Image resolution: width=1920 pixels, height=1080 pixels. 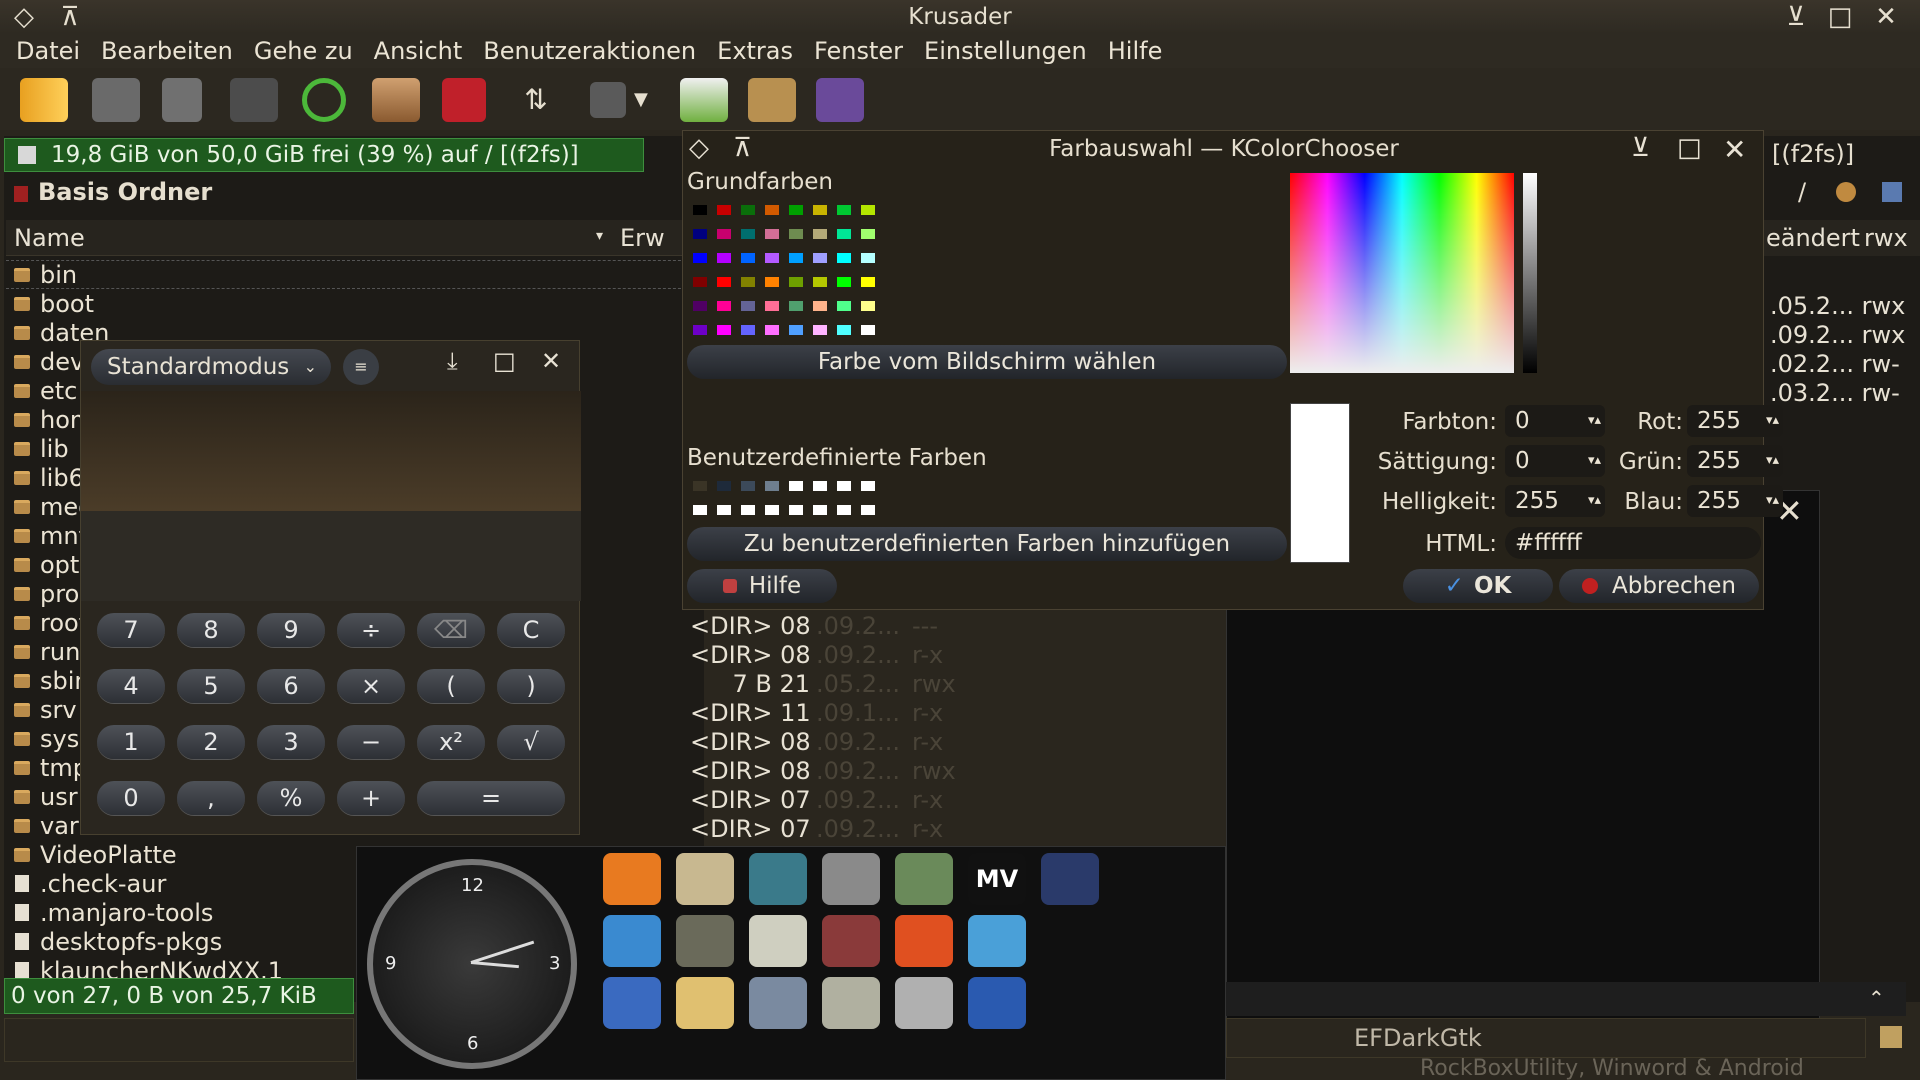 What do you see at coordinates (1837, 393) in the screenshot?
I see `right-row: .03.2... rw-` at bounding box center [1837, 393].